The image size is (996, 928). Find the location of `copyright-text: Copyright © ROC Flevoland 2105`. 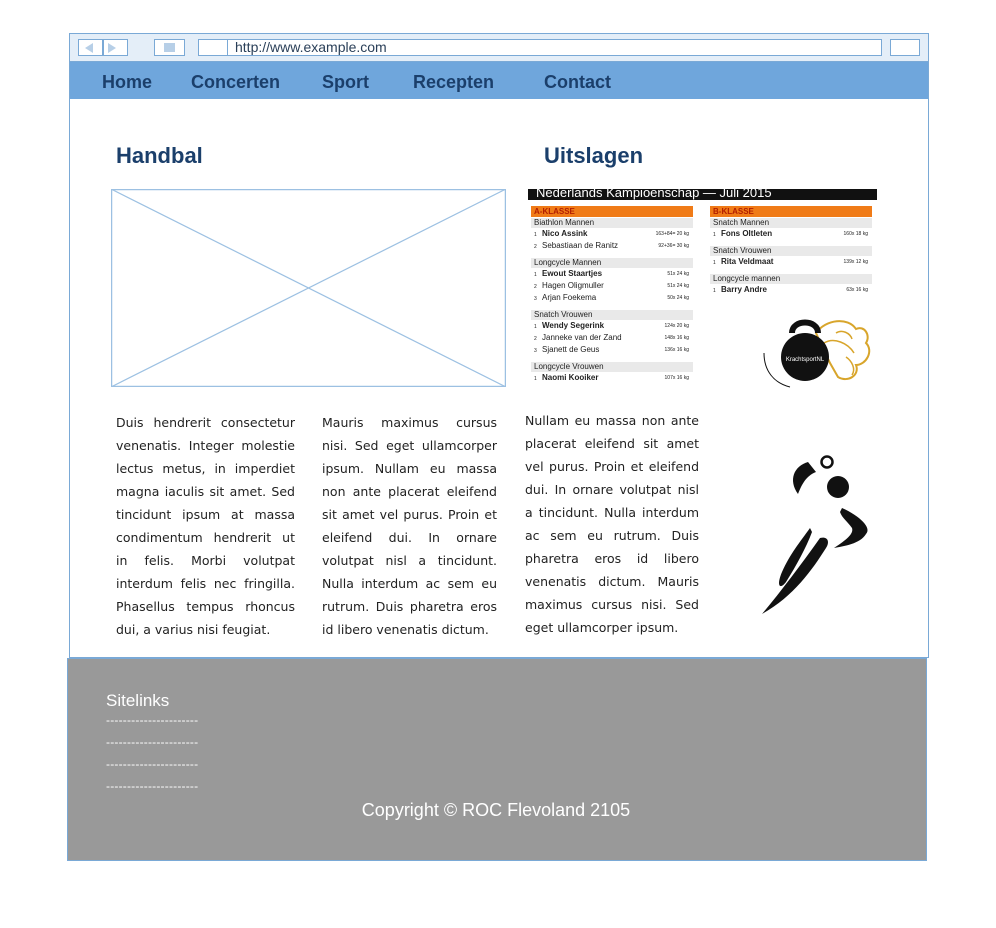

copyright-text: Copyright © ROC Flevoland 2105 is located at coordinates (496, 810).